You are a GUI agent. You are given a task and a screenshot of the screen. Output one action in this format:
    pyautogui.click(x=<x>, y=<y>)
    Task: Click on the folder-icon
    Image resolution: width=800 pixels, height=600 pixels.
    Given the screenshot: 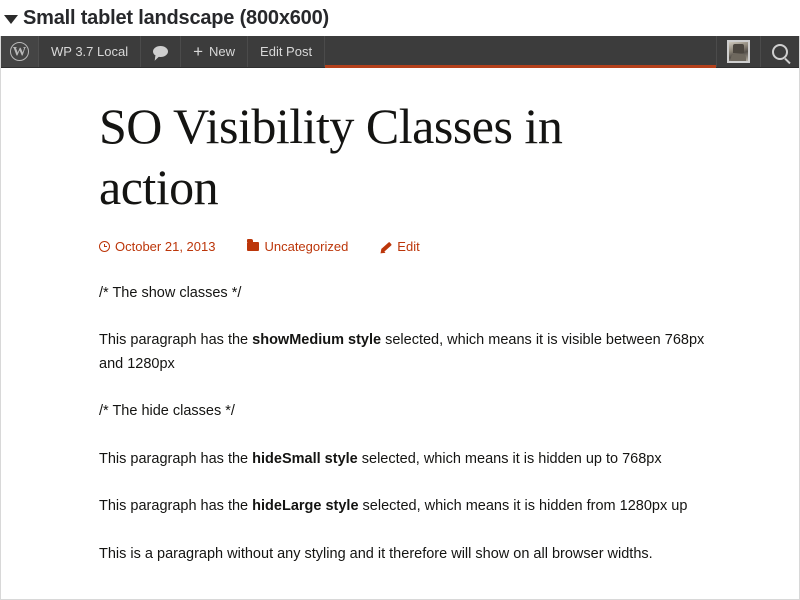 What is the action you would take?
    pyautogui.click(x=253, y=245)
    